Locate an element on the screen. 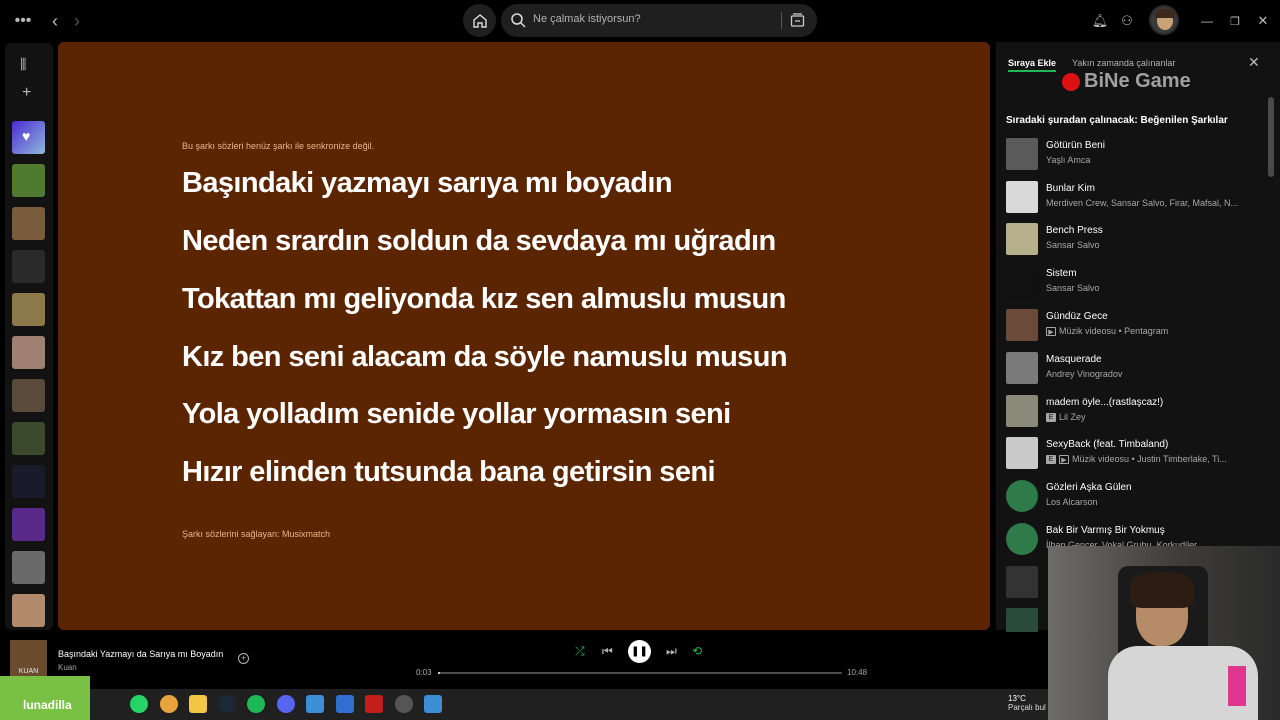 The height and width of the screenshot is (720, 1280). tab-recently-played: Yakın zamanda çalınanlar is located at coordinates (1123, 63).